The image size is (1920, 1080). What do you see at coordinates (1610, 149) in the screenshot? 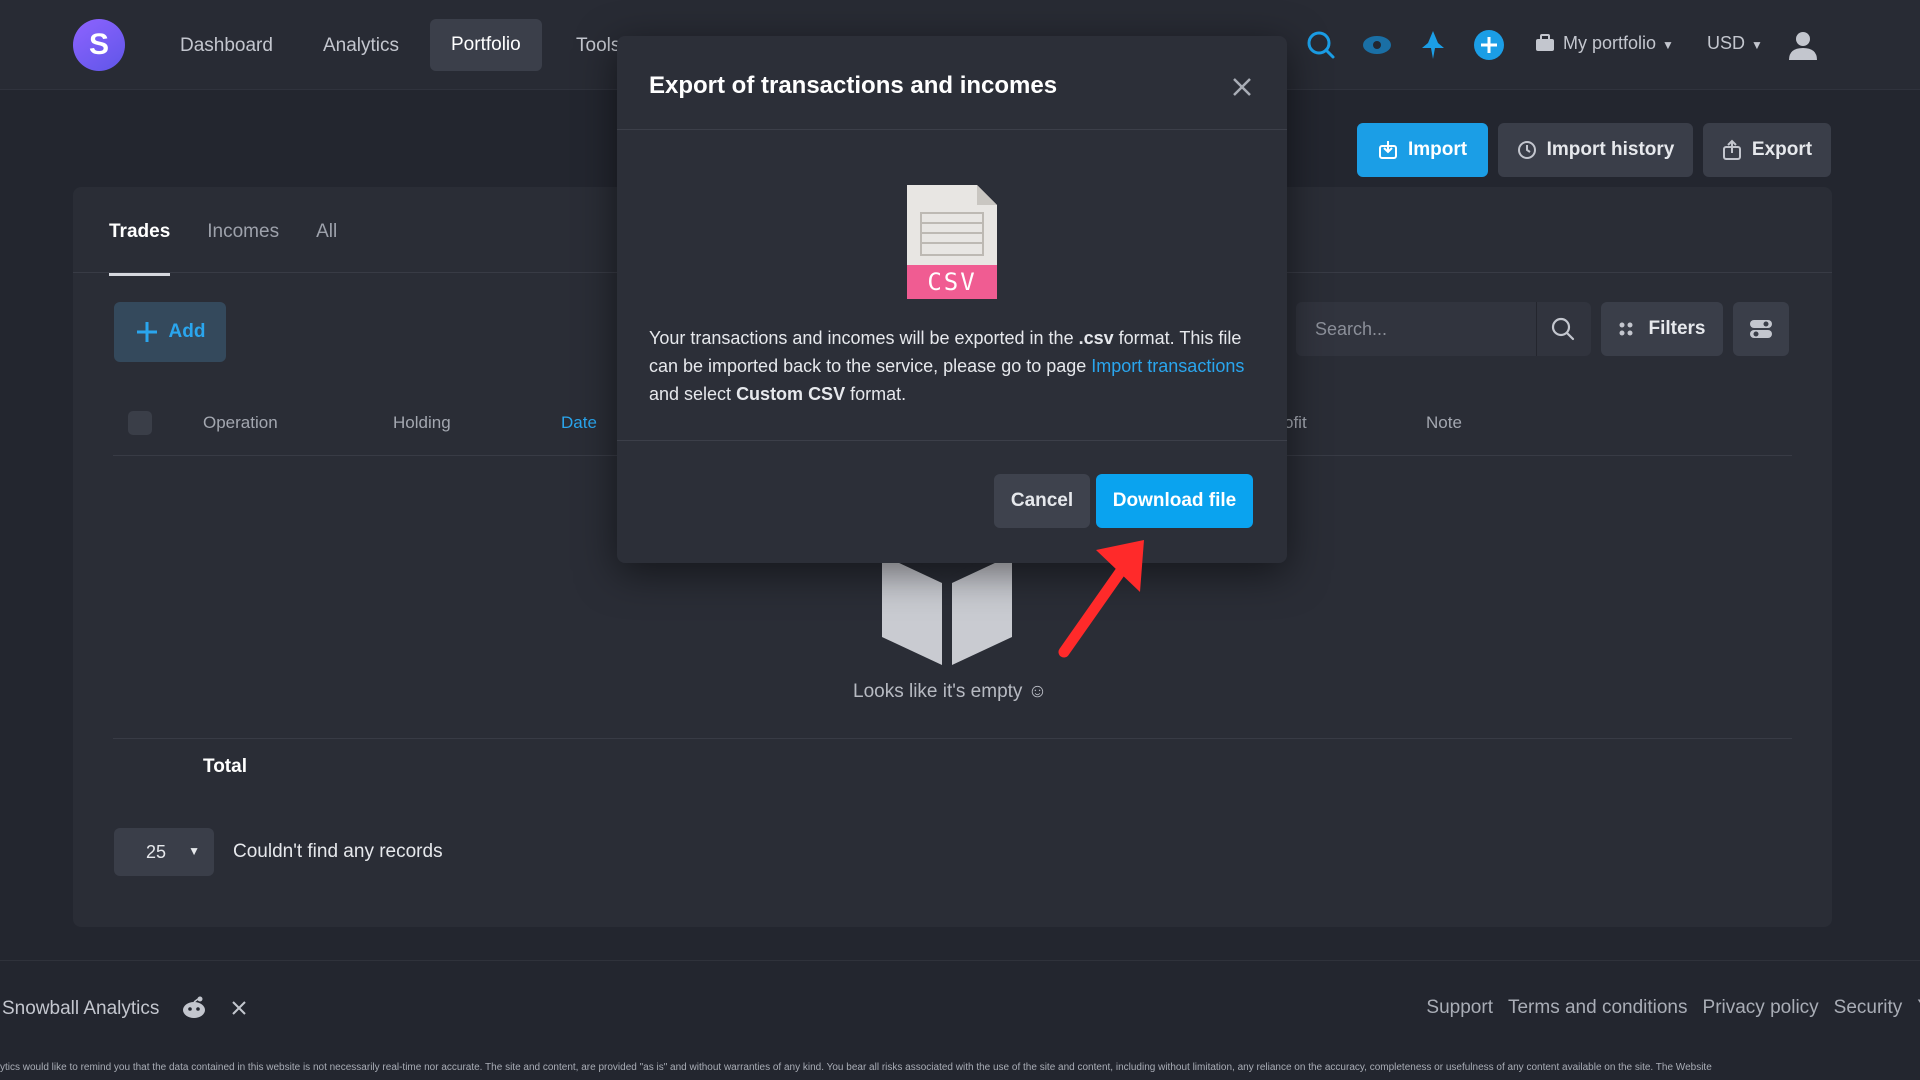
I see `import-history-label: Import history` at bounding box center [1610, 149].